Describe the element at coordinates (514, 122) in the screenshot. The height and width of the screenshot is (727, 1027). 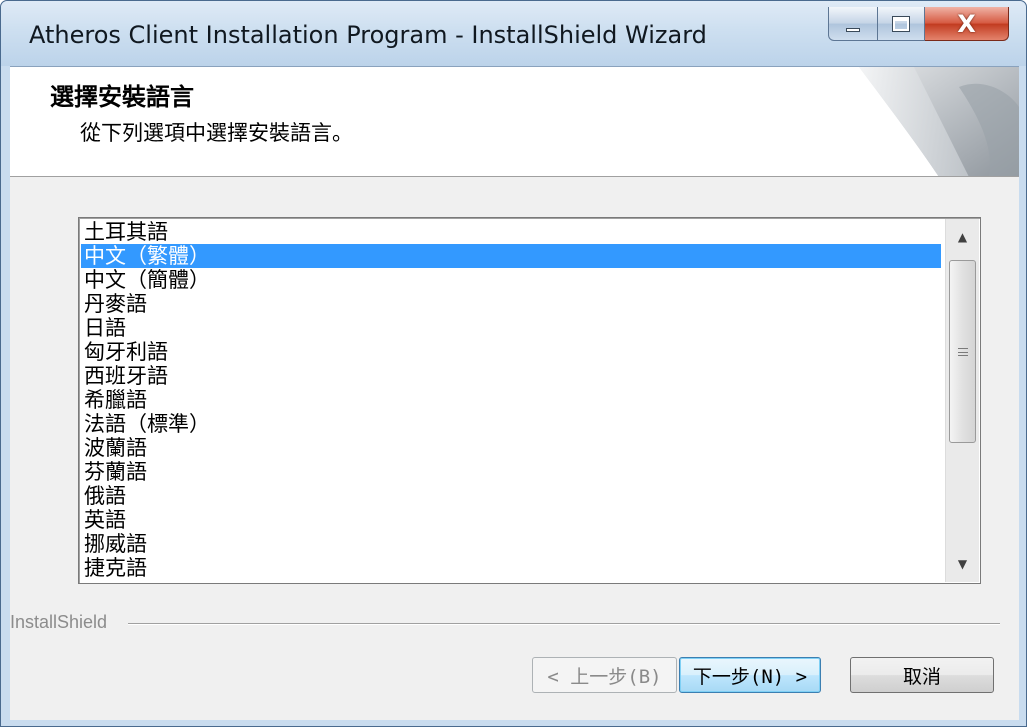
I see `header-banner: 選擇安裝語言 從下列選項中選擇安裝語言。` at that location.